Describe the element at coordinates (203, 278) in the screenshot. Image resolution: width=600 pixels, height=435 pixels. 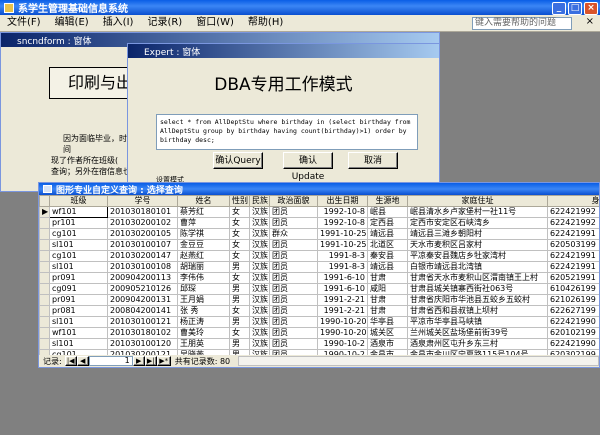
I see `table-cell: 李伟伟` at that location.